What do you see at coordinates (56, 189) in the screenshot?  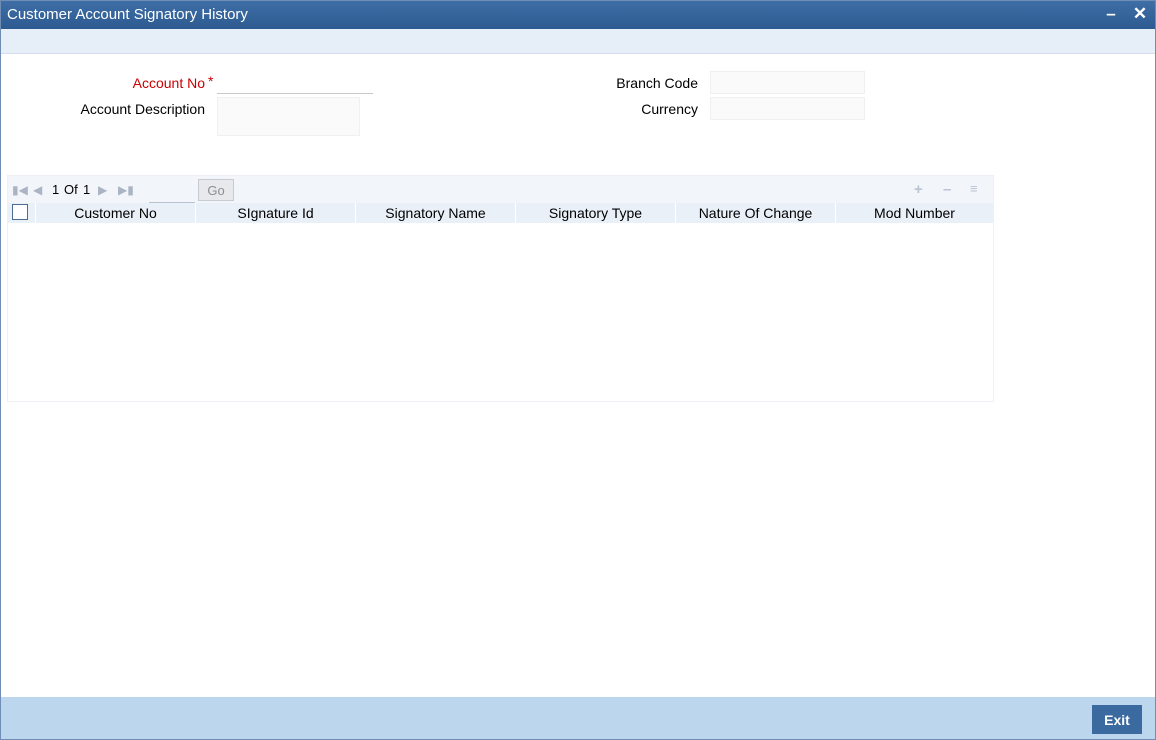 I see `pager-current: 1` at bounding box center [56, 189].